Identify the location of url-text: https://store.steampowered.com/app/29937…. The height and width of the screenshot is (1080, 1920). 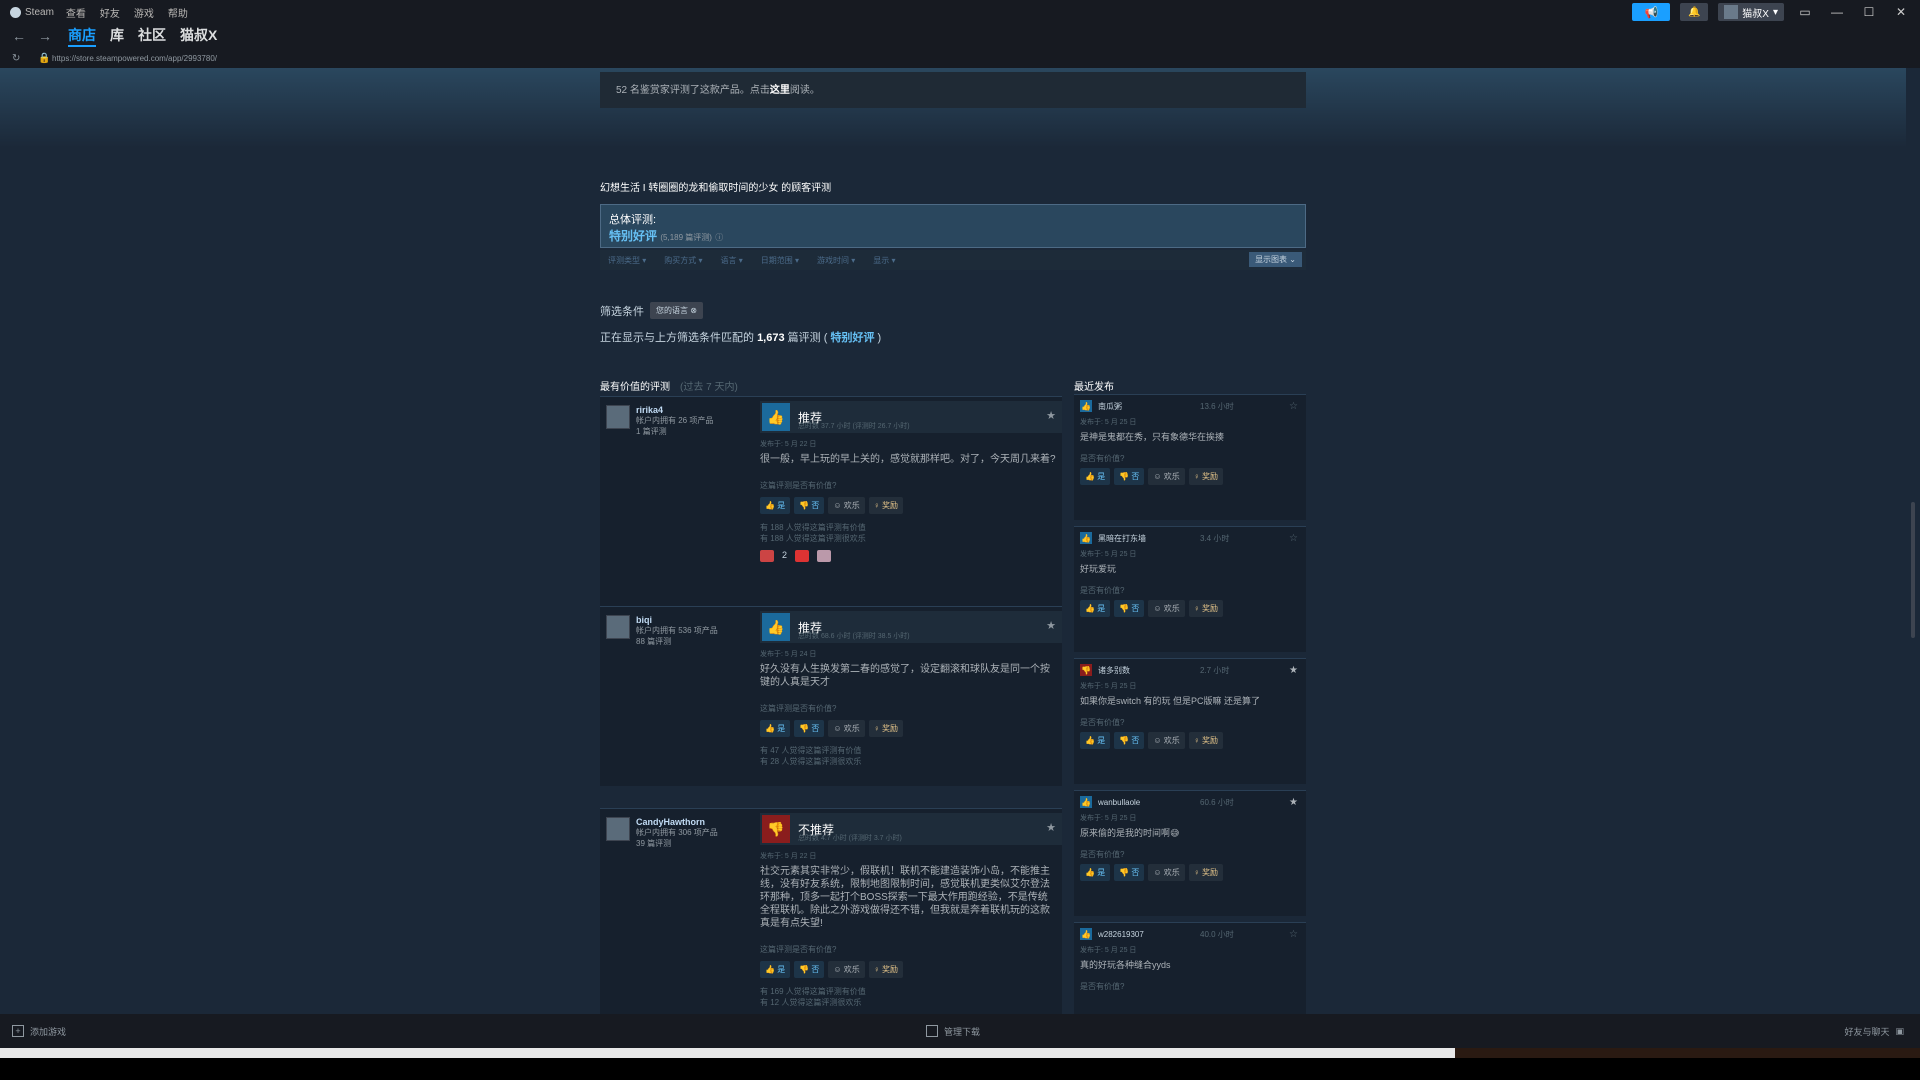
(134, 58).